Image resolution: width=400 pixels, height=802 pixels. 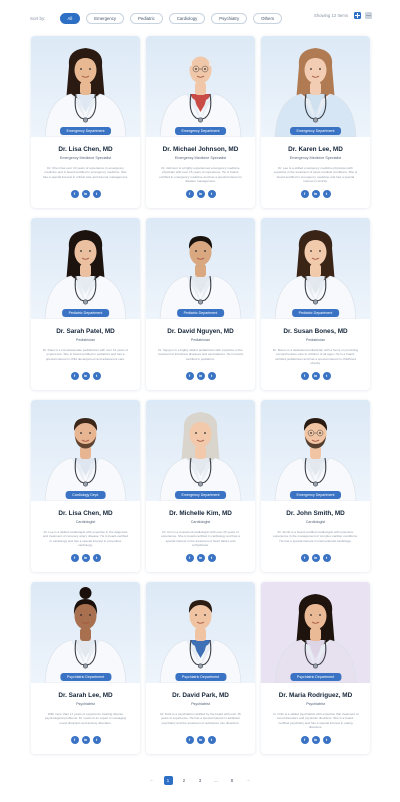 What do you see at coordinates (315, 513) in the screenshot?
I see `doctor-name: Dr. John Smith, MD` at bounding box center [315, 513].